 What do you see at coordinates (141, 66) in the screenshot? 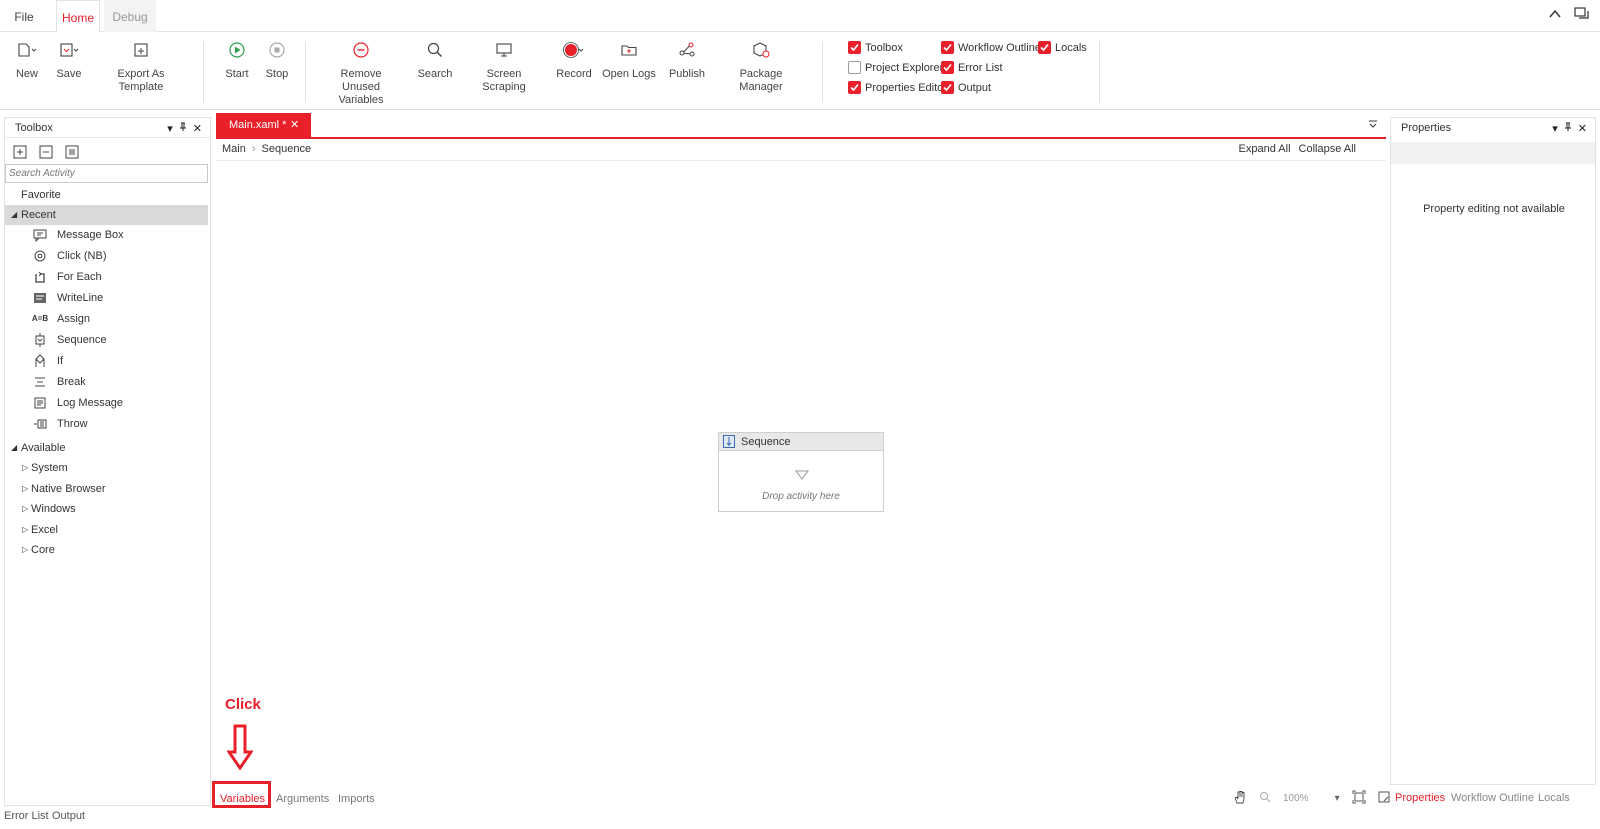
I see `export-template-button: Export As Template` at bounding box center [141, 66].